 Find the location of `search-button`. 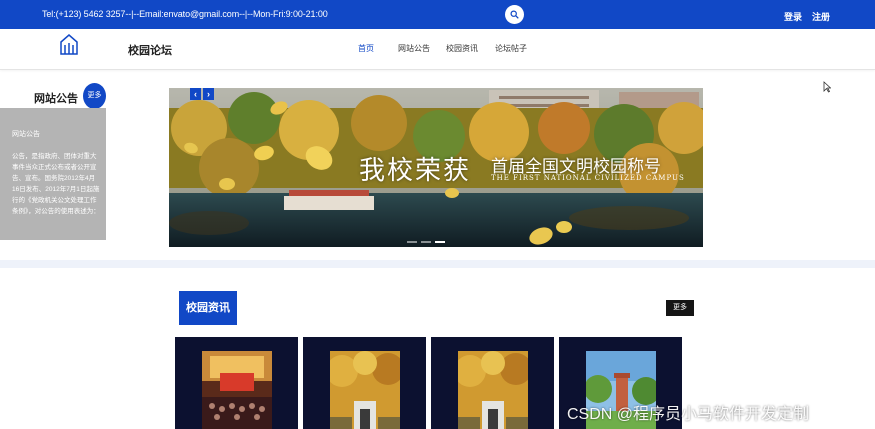

search-button is located at coordinates (514, 14).